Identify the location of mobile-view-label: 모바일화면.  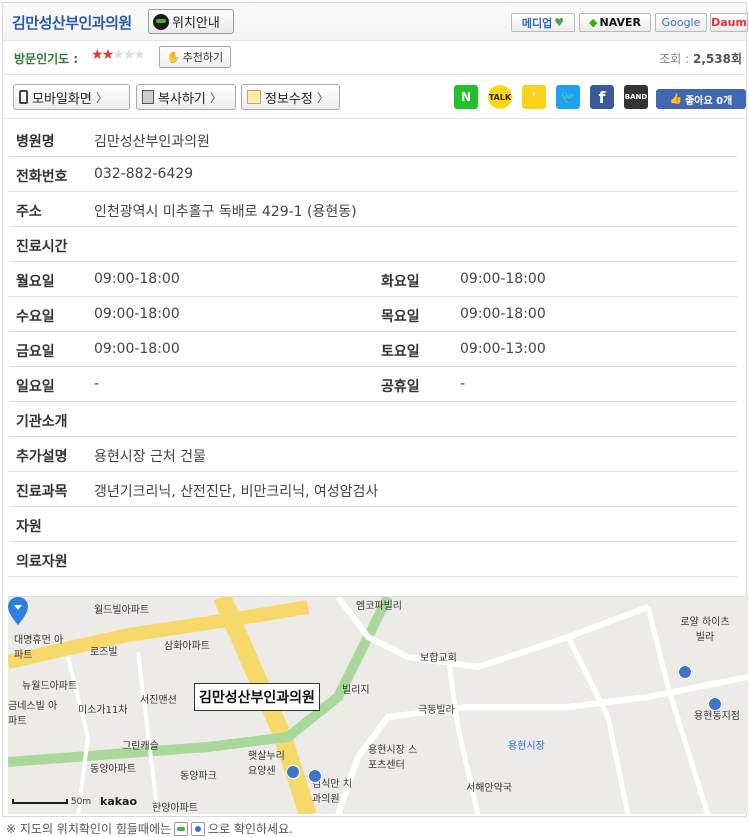
(62, 99).